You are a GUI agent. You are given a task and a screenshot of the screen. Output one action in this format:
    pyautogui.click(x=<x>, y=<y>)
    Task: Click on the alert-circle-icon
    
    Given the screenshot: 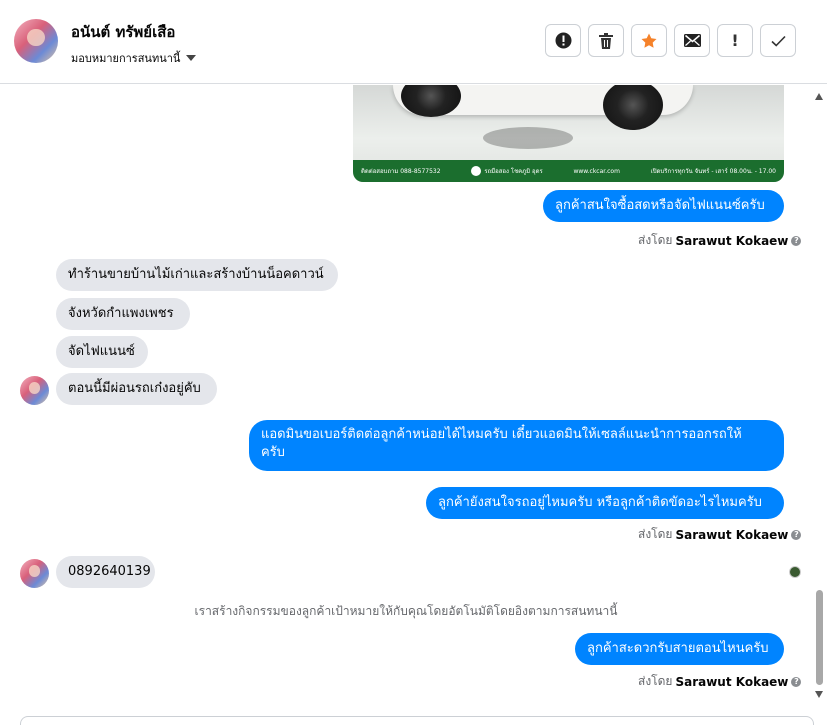 What is the action you would take?
    pyautogui.click(x=563, y=40)
    